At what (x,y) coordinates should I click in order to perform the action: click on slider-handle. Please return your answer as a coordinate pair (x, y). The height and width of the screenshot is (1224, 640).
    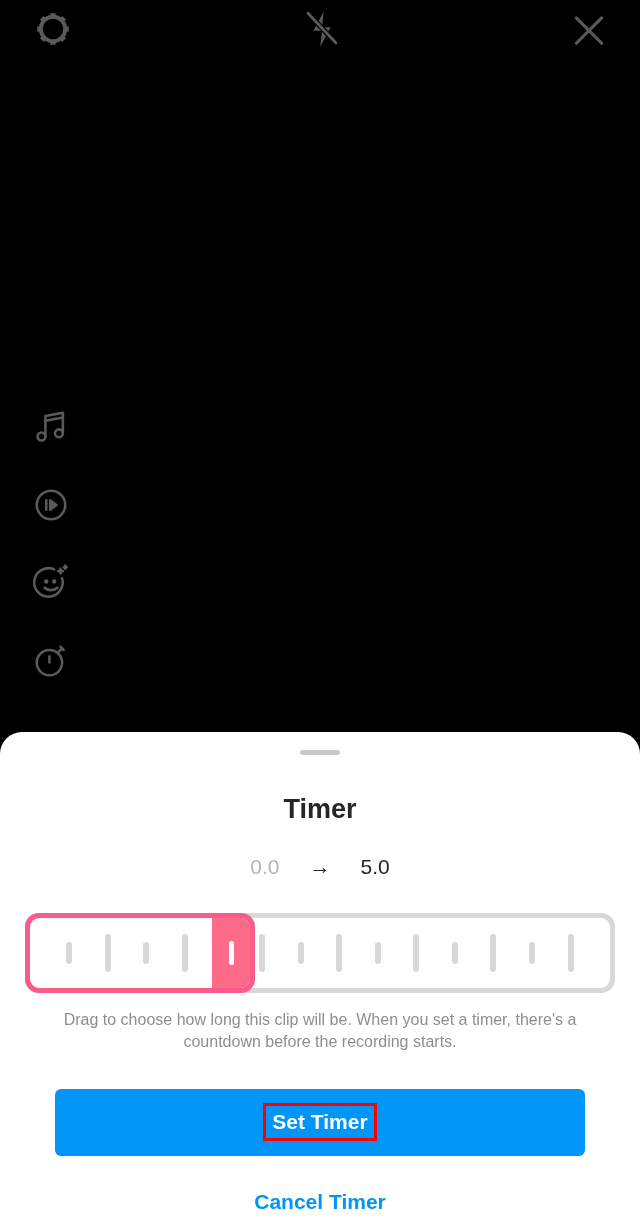
    Looking at the image, I should click on (231, 952).